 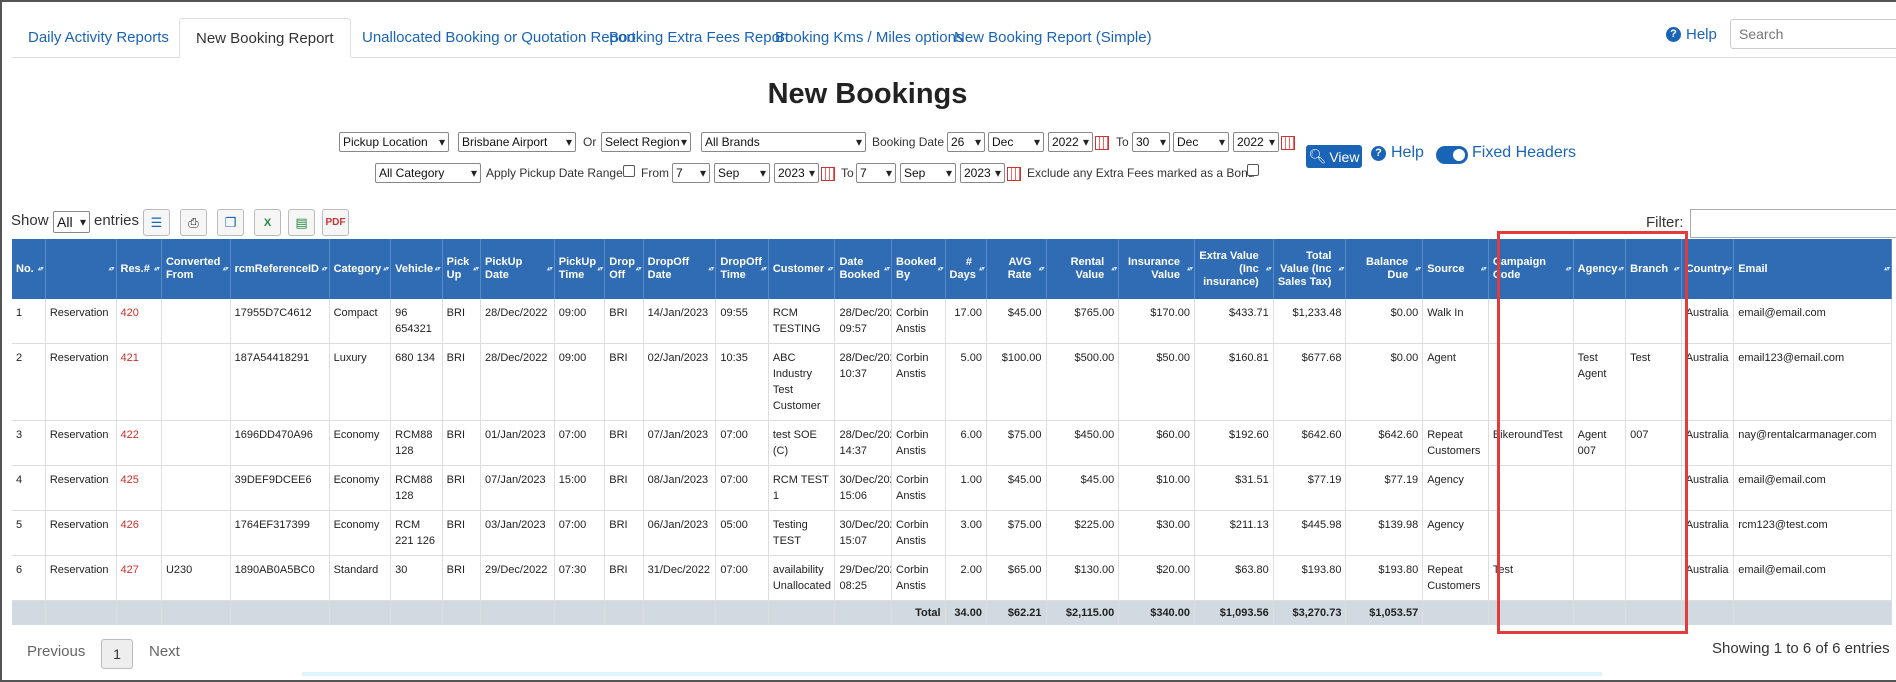 What do you see at coordinates (139, 321) in the screenshot?
I see `reservation-link: 420` at bounding box center [139, 321].